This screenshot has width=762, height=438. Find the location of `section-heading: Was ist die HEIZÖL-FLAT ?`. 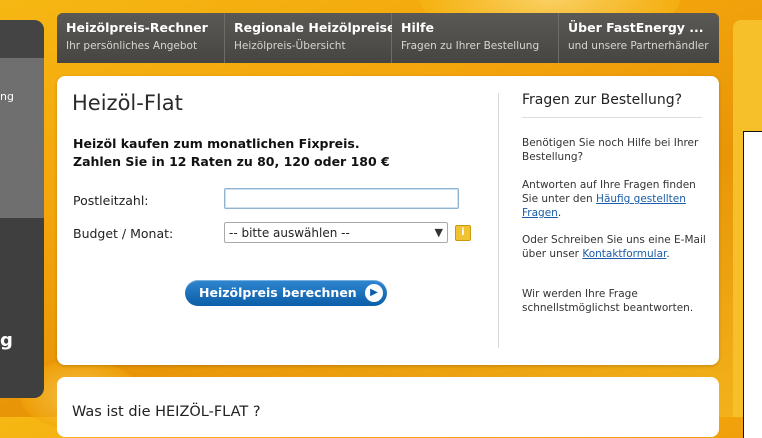

section-heading: Was ist die HEIZÖL-FLAT ? is located at coordinates (166, 412).